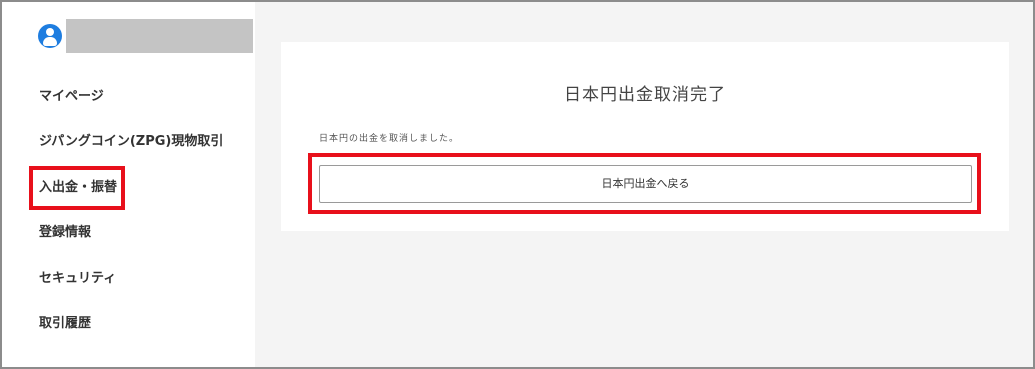 Image resolution: width=1035 pixels, height=369 pixels. What do you see at coordinates (389, 139) in the screenshot?
I see `status-message: 日本円の出金を取消しました。` at bounding box center [389, 139].